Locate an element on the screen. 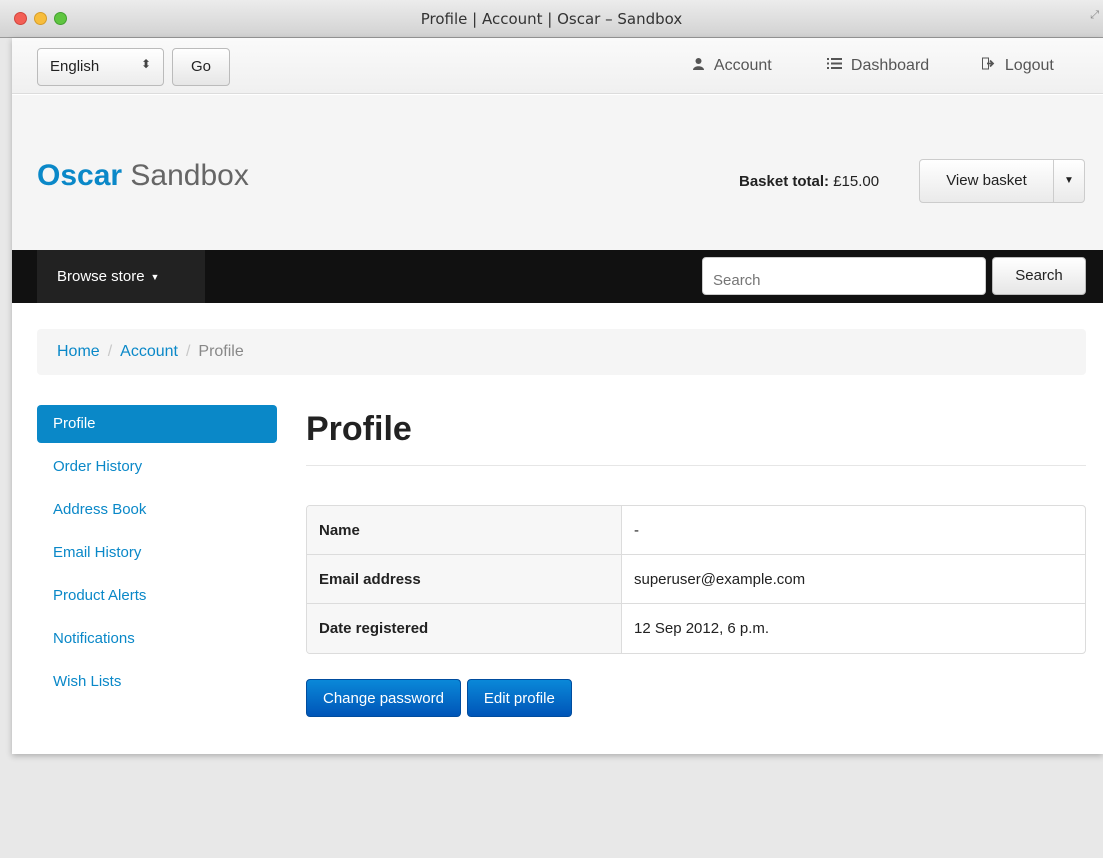  dashboard-link: Dashboard is located at coordinates (878, 66).